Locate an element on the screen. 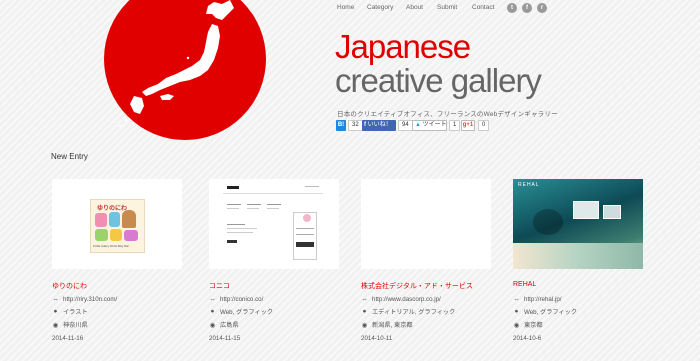  website-wireframe-thumbnail is located at coordinates (273, 225).